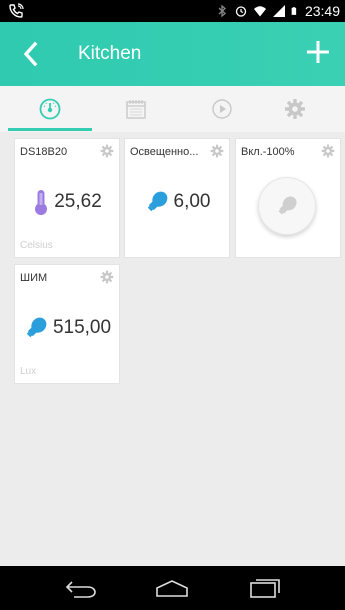 The image size is (345, 610). I want to click on back-button, so click(31, 54).